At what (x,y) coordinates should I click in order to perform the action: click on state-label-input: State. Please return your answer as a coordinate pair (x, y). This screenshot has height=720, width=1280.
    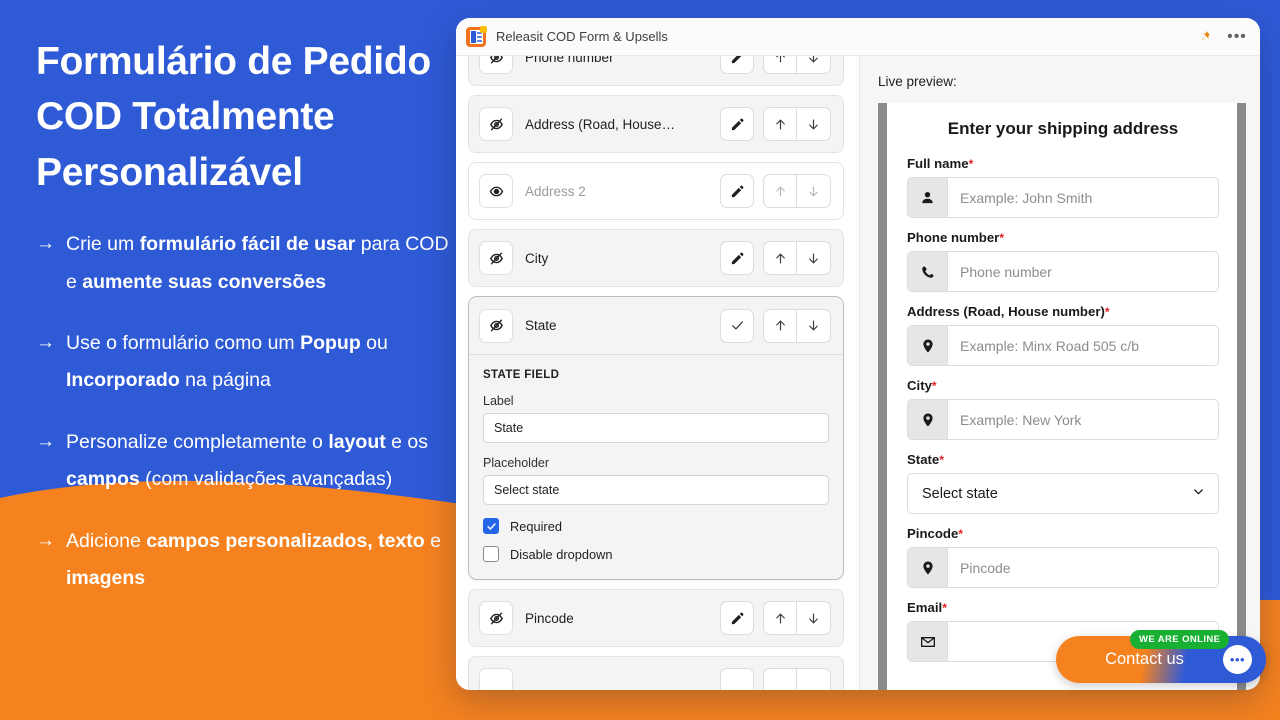
    Looking at the image, I should click on (656, 428).